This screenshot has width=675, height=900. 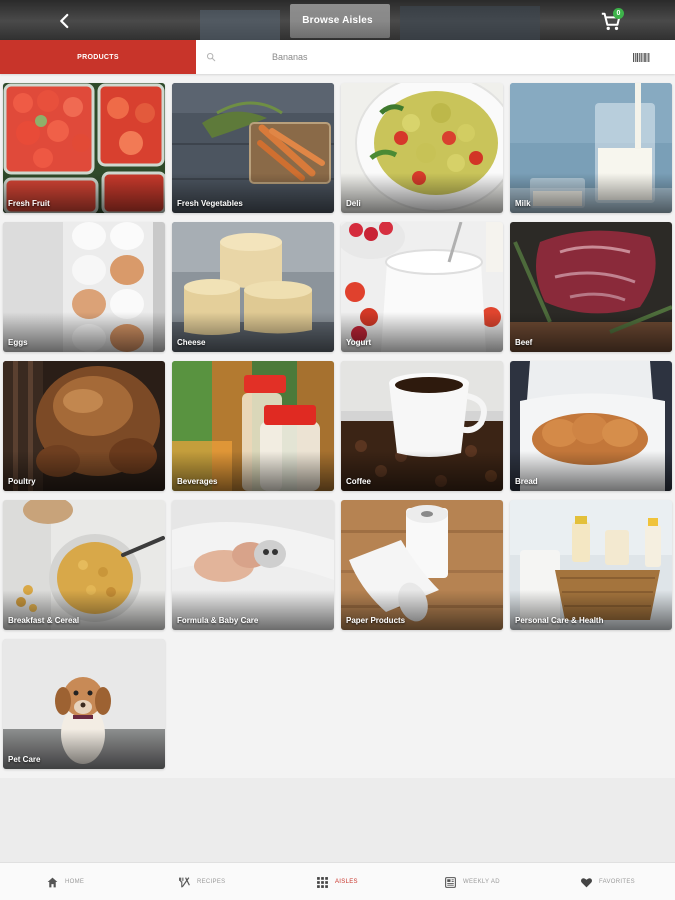 I want to click on aisle-label: Breakfast & Cereal, so click(x=44, y=620).